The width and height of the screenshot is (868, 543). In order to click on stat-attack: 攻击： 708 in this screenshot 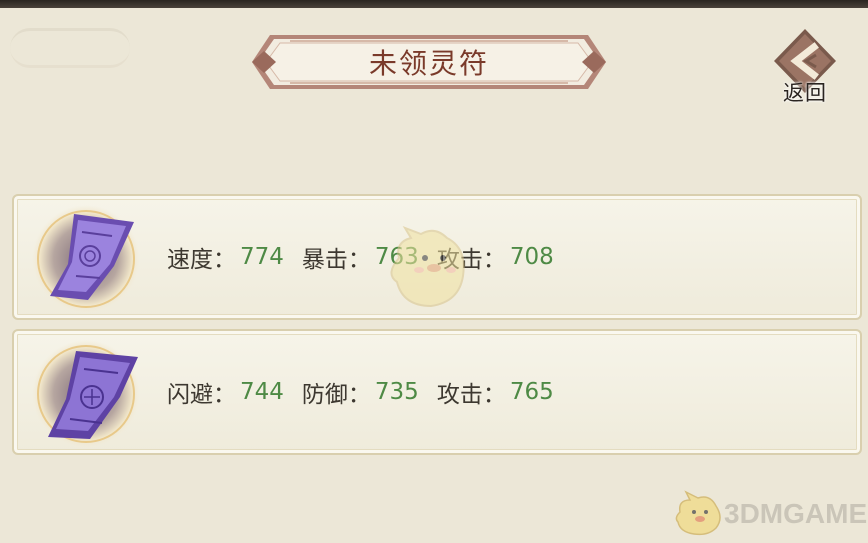, I will do `click(495, 257)`.